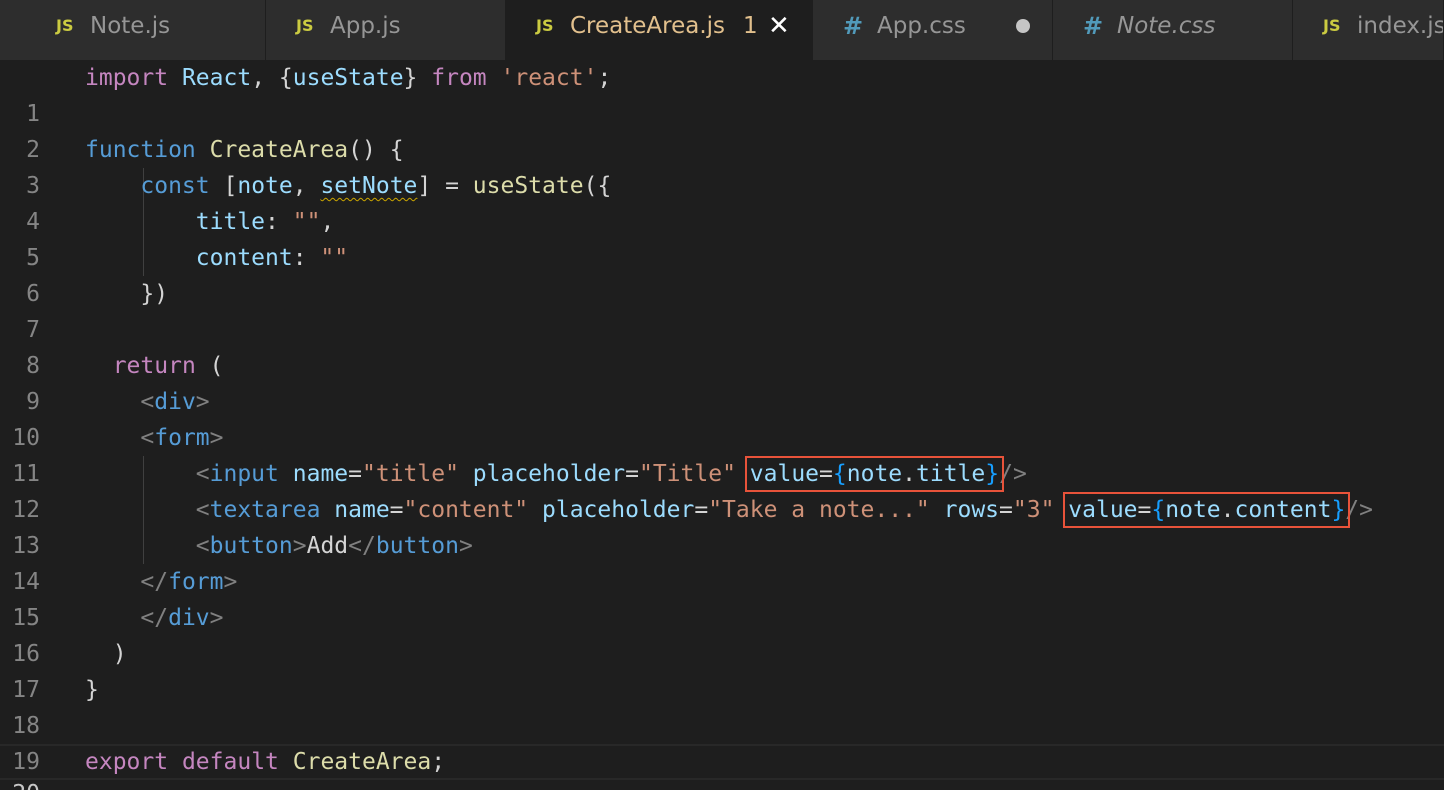  Describe the element at coordinates (182, 618) in the screenshot. I see `code-text: </div>` at that location.